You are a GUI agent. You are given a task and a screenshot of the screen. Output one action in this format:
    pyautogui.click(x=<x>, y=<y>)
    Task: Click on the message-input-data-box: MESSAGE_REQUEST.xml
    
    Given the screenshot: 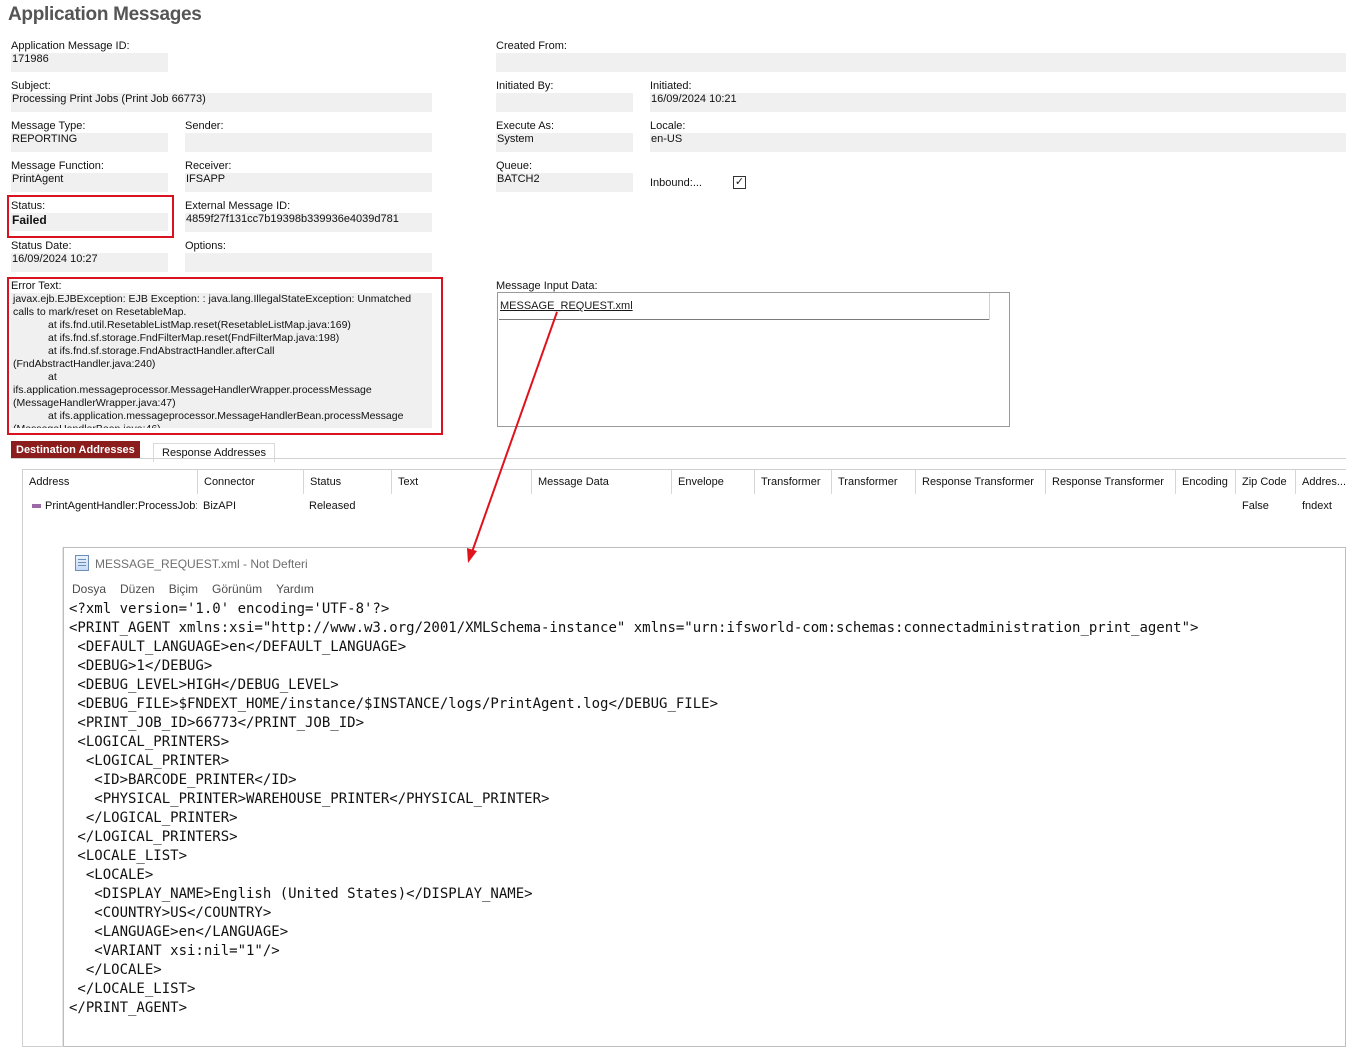 What is the action you would take?
    pyautogui.click(x=753, y=359)
    